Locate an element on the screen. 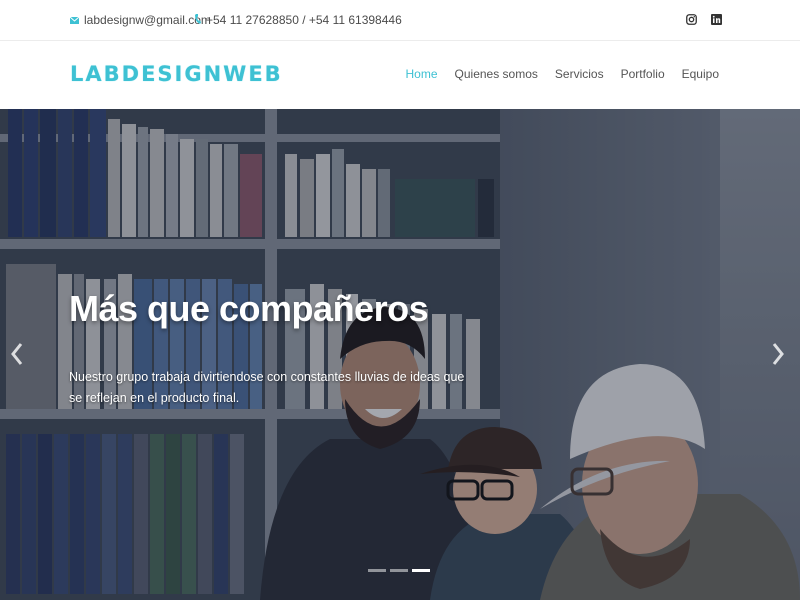 The width and height of the screenshot is (800, 600). contact-phone: +54 11 27628850 / +54 11 61398446 is located at coordinates (298, 20).